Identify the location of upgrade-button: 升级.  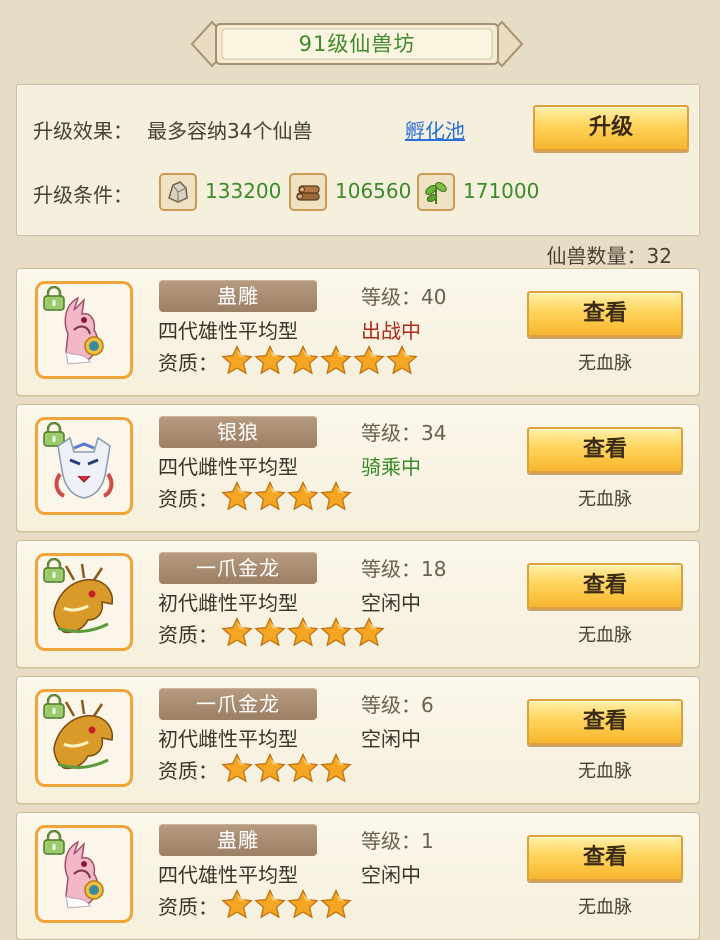
(611, 128).